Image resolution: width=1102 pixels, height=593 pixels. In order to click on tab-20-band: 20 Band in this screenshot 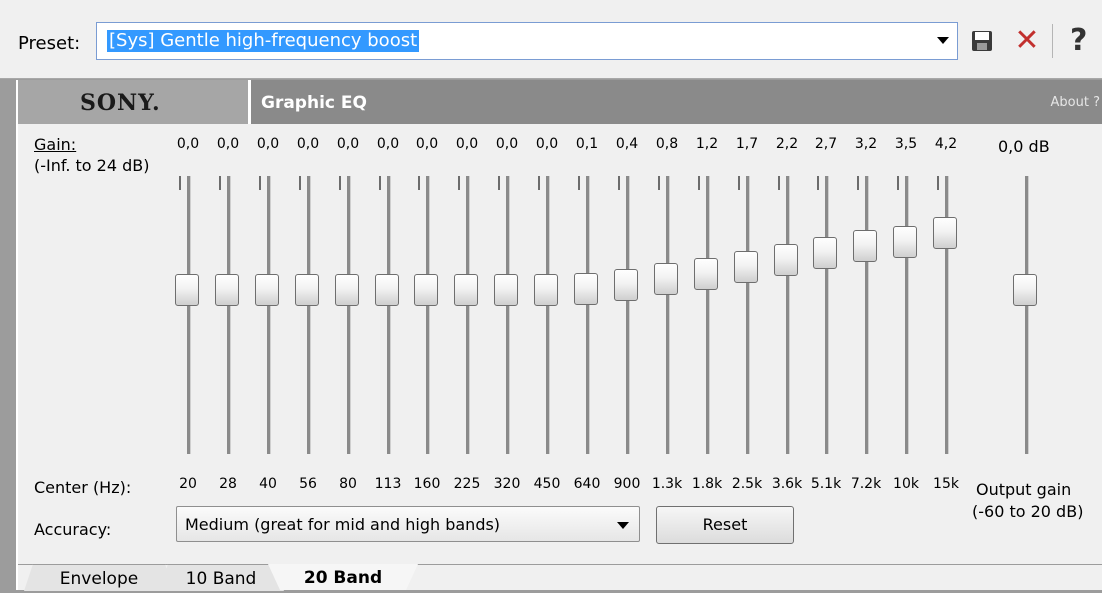, I will do `click(343, 577)`.